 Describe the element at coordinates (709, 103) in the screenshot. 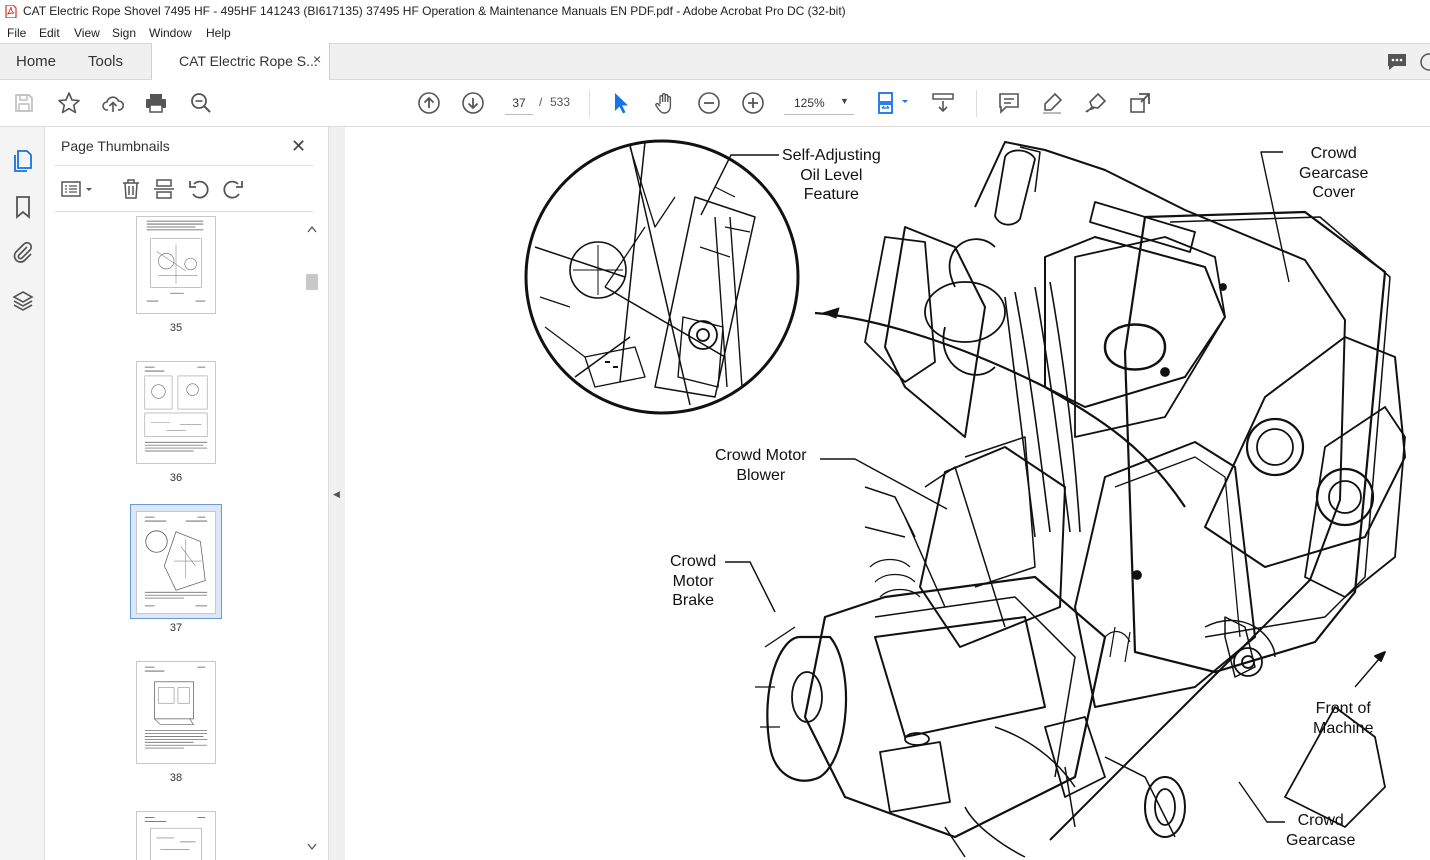

I see `zoom-out-icon` at that location.